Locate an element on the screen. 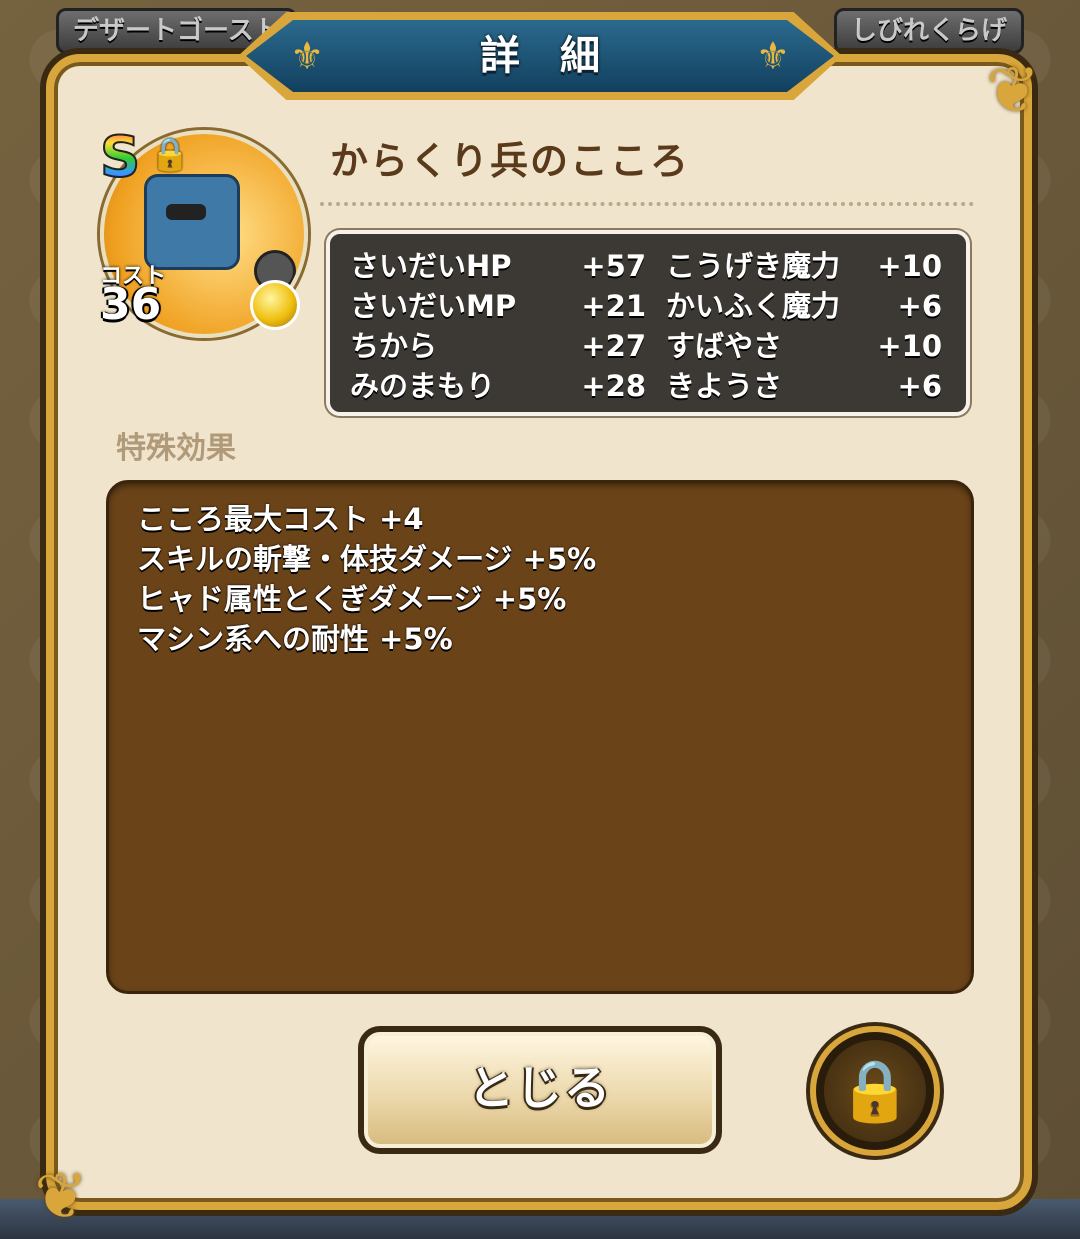  close-button-label: とじる is located at coordinates (540, 1090).